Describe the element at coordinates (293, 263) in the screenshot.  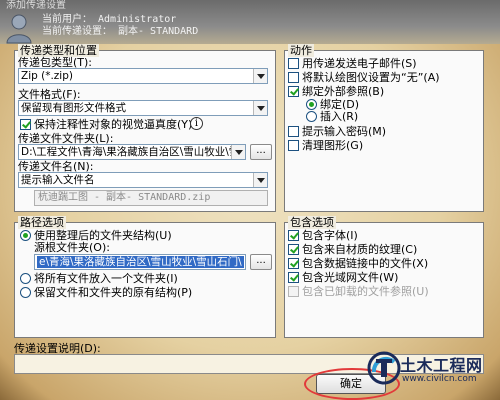
I see `include-datalinks-checkbox` at that location.